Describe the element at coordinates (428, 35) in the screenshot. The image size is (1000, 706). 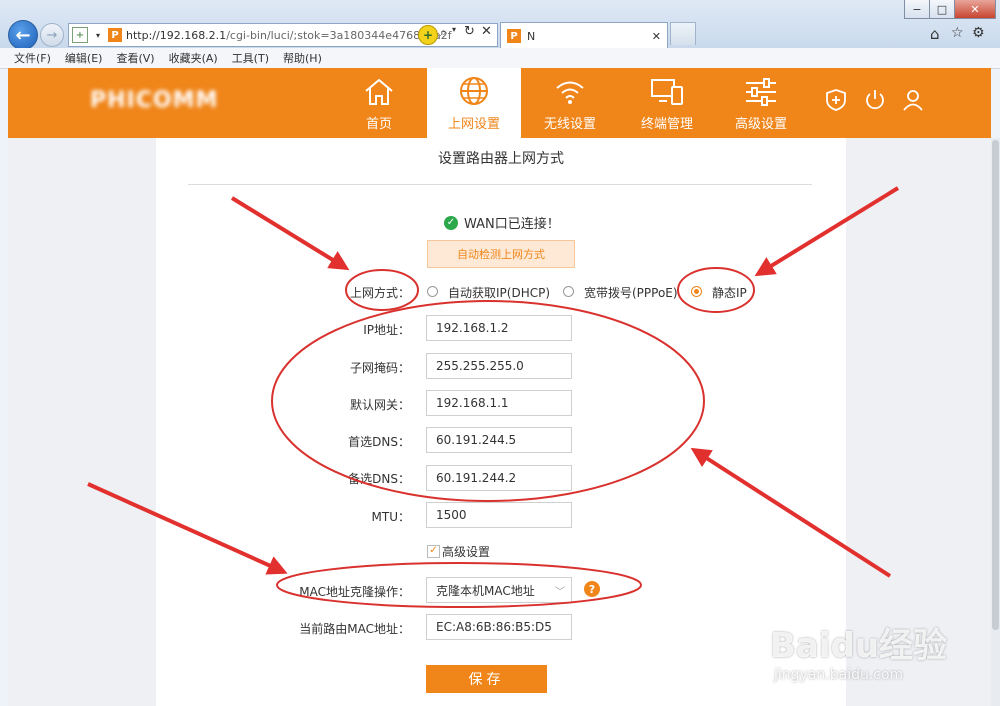
I see `plugin-icon: +` at that location.